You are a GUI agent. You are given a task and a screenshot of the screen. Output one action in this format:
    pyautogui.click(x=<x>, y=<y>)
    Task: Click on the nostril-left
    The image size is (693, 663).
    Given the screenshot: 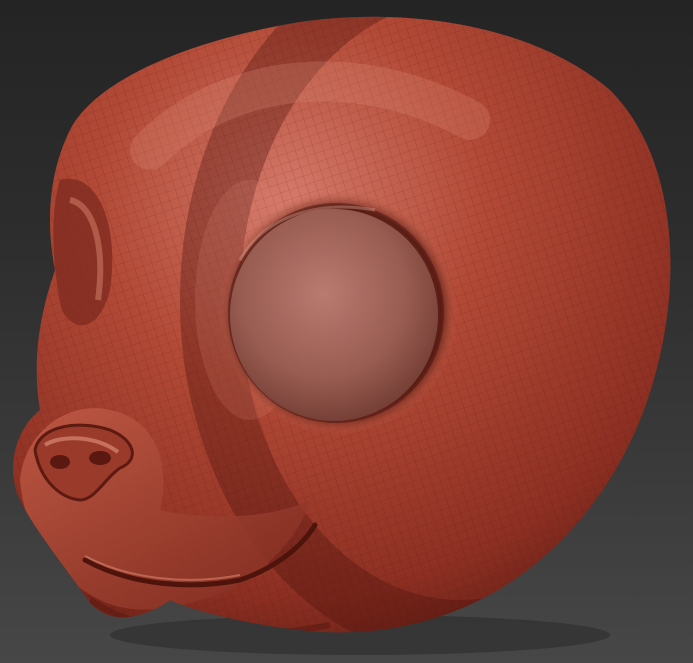 What is the action you would take?
    pyautogui.click(x=60, y=462)
    